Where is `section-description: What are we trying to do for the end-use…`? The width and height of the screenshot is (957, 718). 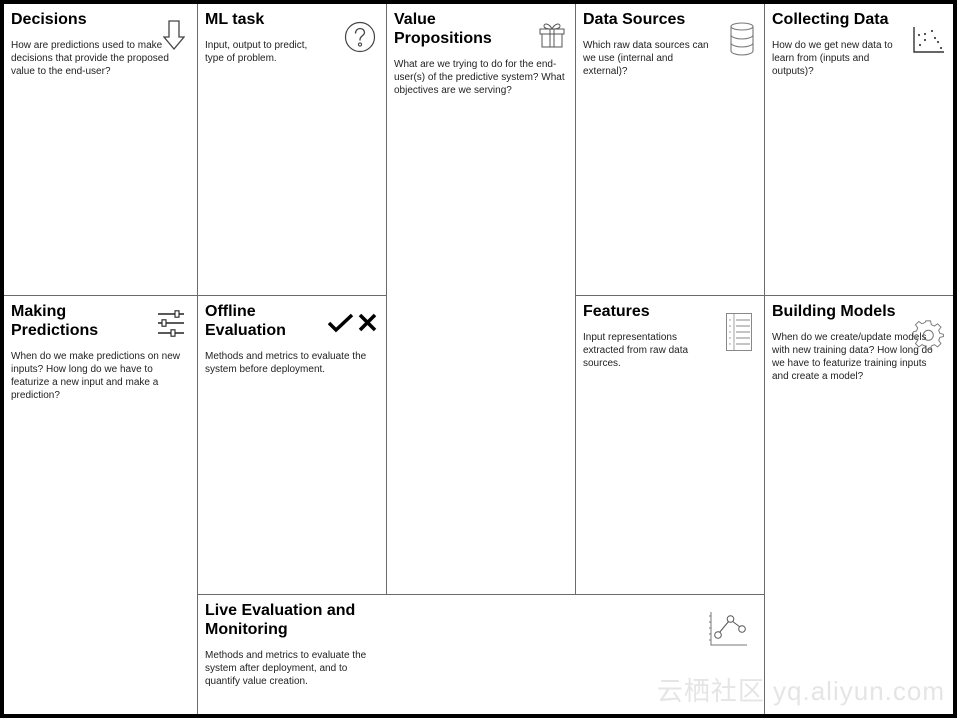
section-description: What are we trying to do for the end-use… is located at coordinates (479, 77).